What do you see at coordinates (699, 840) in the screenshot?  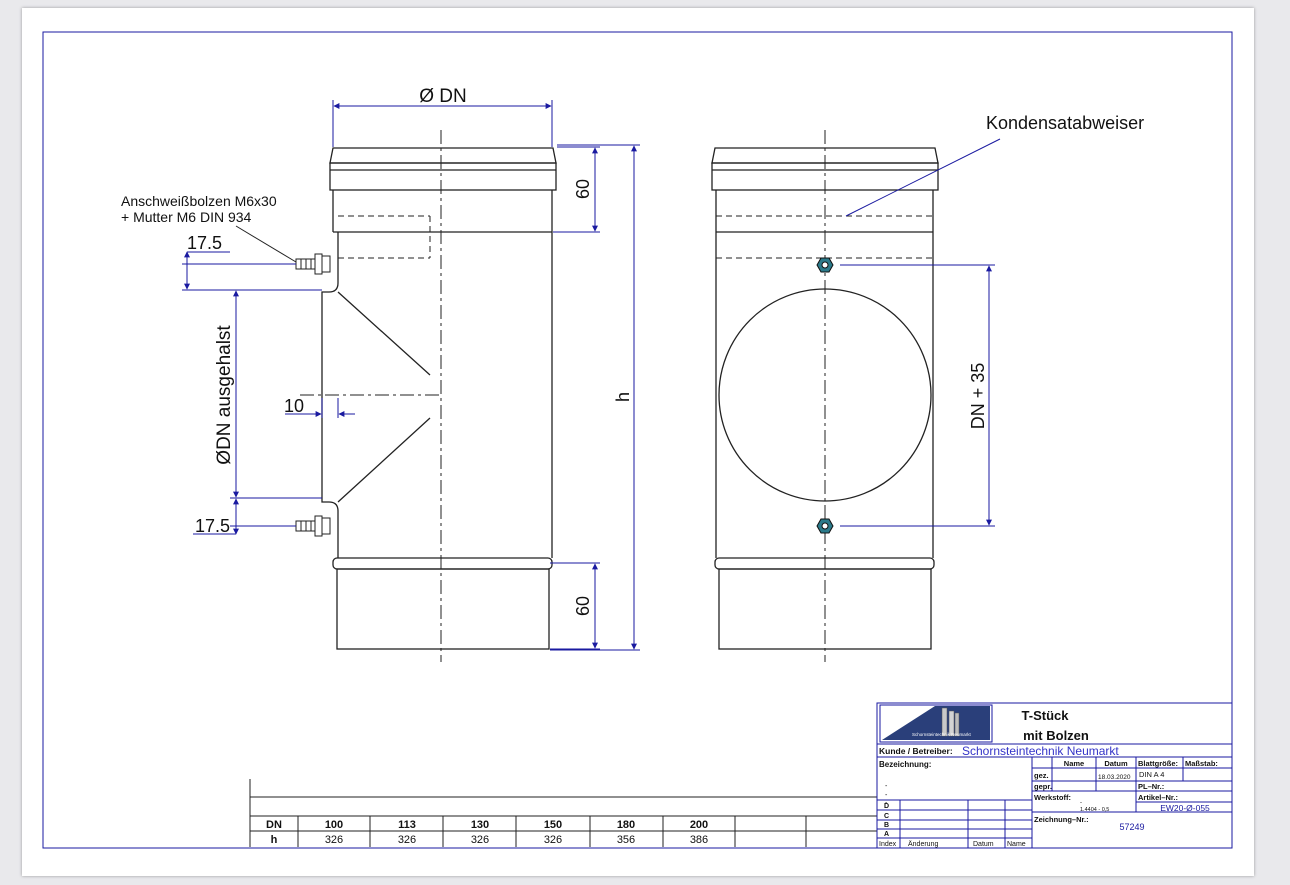 I see `table-h-cell: 386` at bounding box center [699, 840].